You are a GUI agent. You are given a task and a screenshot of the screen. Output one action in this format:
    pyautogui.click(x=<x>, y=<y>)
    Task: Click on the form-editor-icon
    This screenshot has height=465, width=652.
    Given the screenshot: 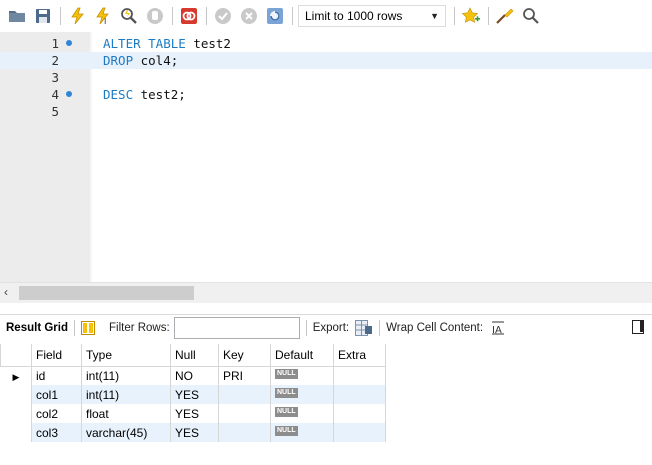 What is the action you would take?
    pyautogui.click(x=87, y=327)
    